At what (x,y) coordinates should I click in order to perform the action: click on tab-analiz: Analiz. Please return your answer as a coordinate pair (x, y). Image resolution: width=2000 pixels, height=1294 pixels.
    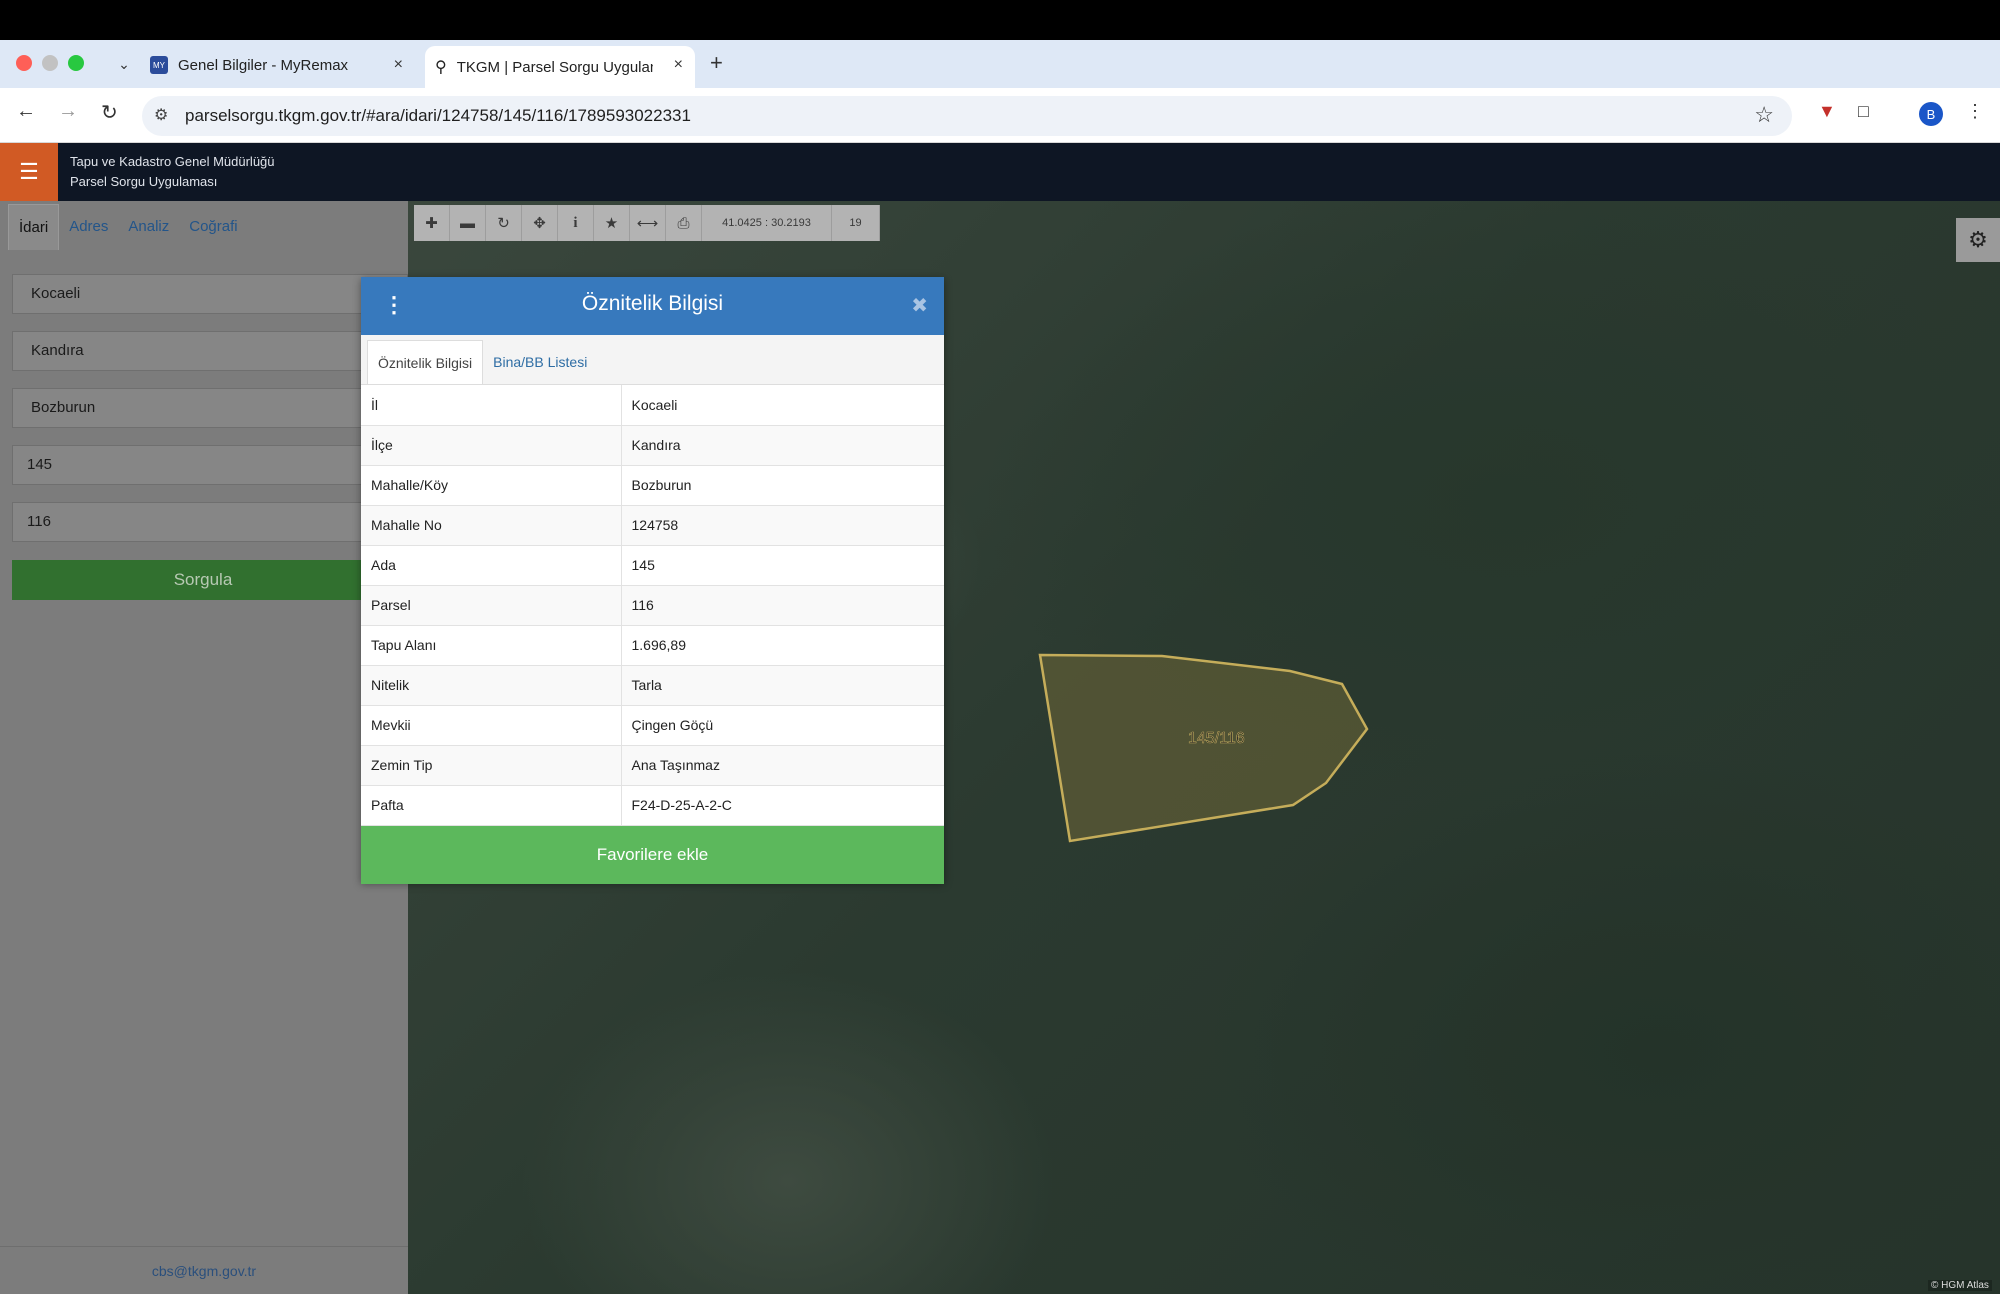
    Looking at the image, I should click on (148, 227).